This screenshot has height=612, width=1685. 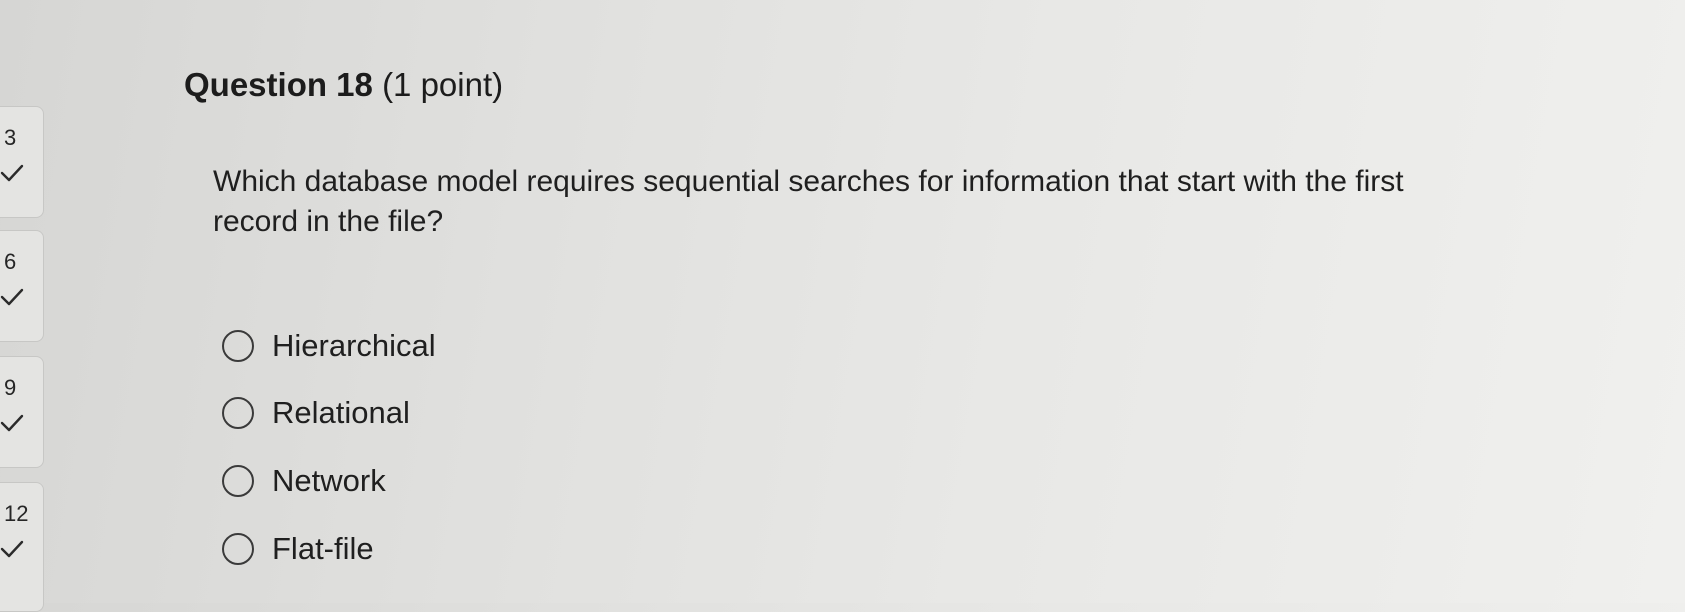 What do you see at coordinates (22, 412) in the screenshot?
I see `nav-item-9: 9` at bounding box center [22, 412].